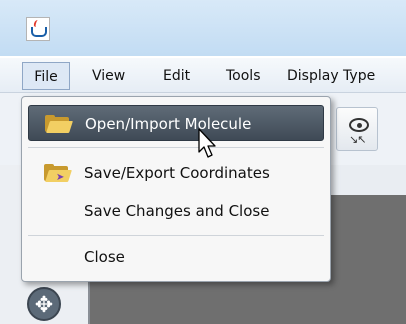  What do you see at coordinates (168, 124) in the screenshot?
I see `menu-item-label: Open/Import Molecule` at bounding box center [168, 124].